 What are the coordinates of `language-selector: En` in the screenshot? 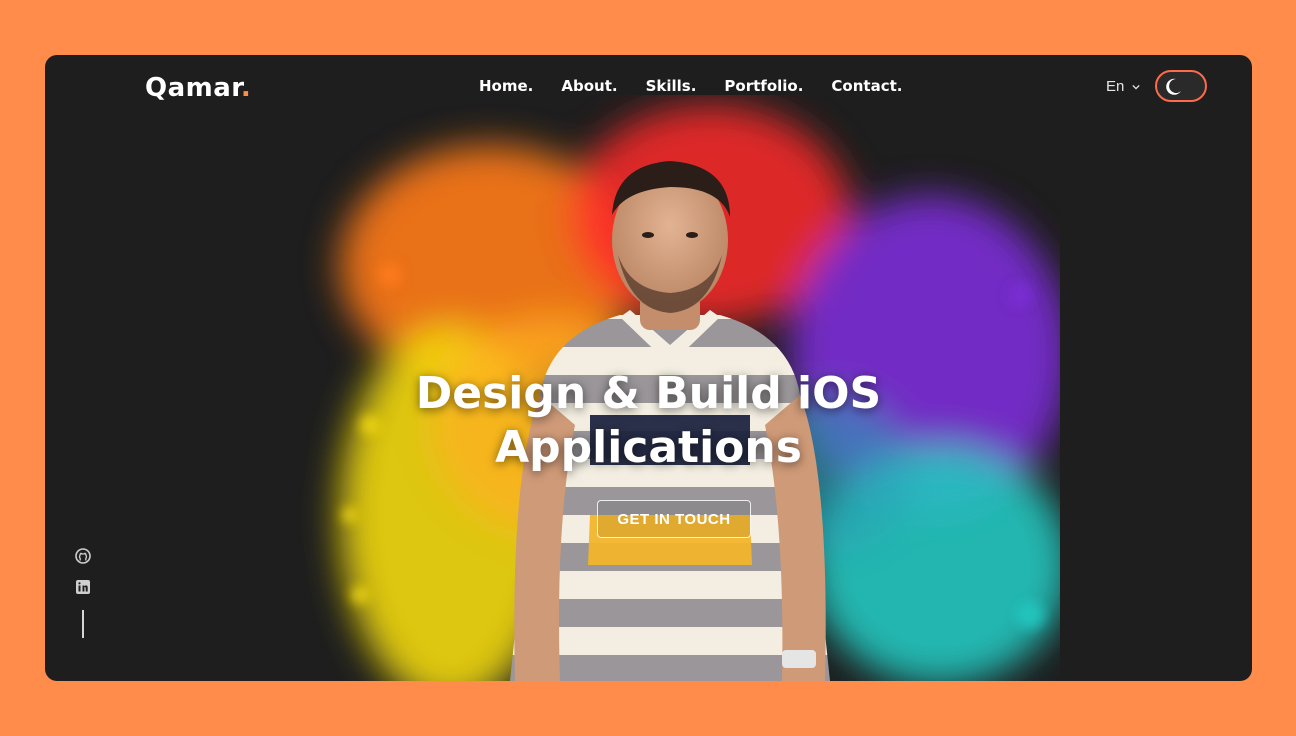 It's located at (1123, 86).